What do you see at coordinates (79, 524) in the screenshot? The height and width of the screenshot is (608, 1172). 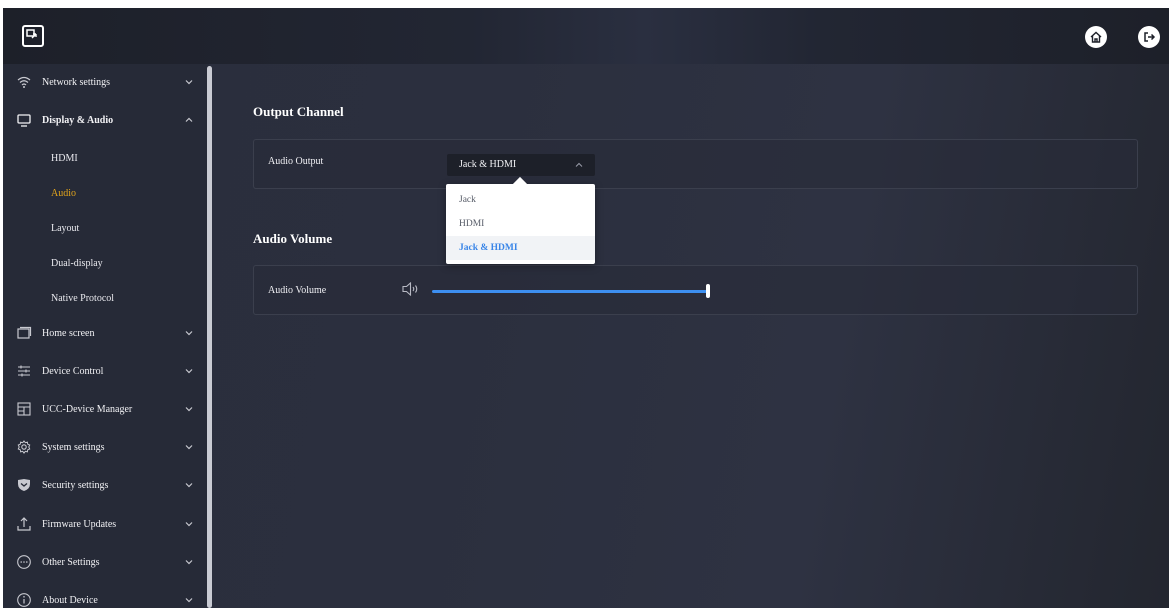 I see `sidebar-item-label: Firmware Updates` at bounding box center [79, 524].